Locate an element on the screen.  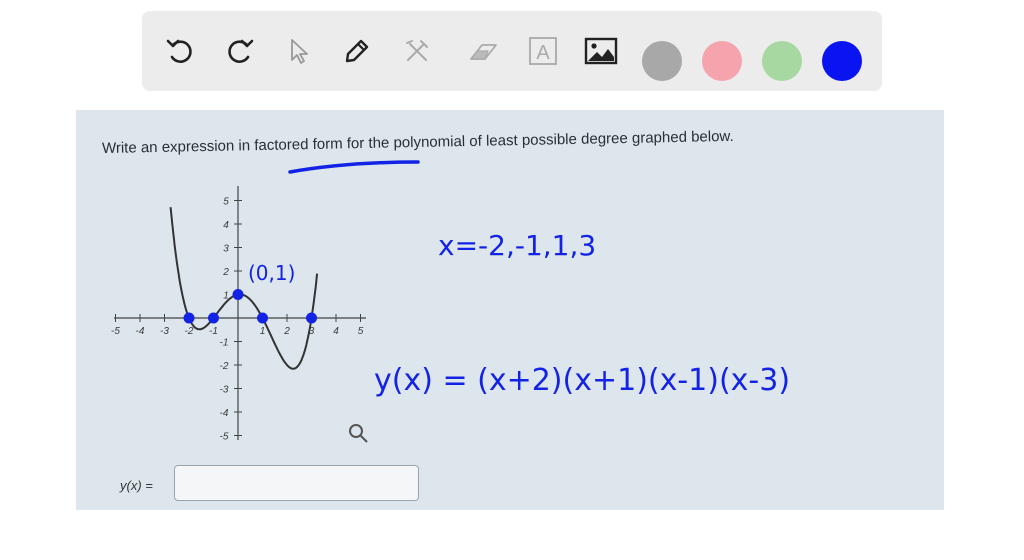
answer-label: y(x) = is located at coordinates (136, 485).